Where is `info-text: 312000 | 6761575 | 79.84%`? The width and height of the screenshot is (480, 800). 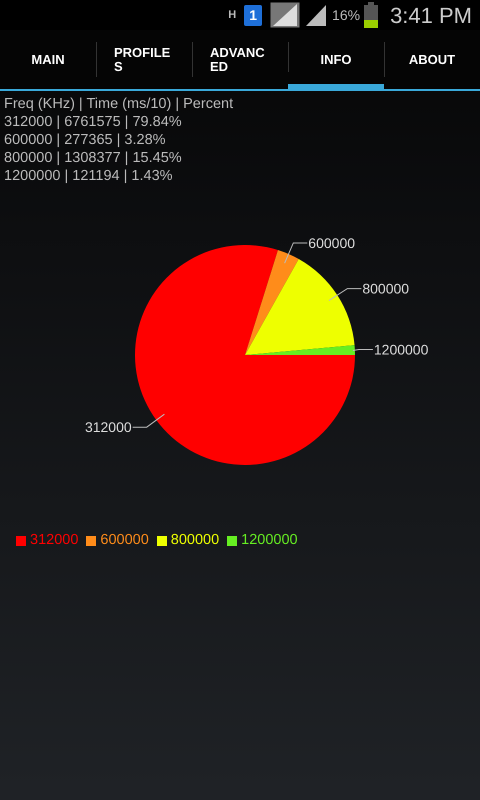 info-text: 312000 | 6761575 | 79.84% is located at coordinates (93, 122).